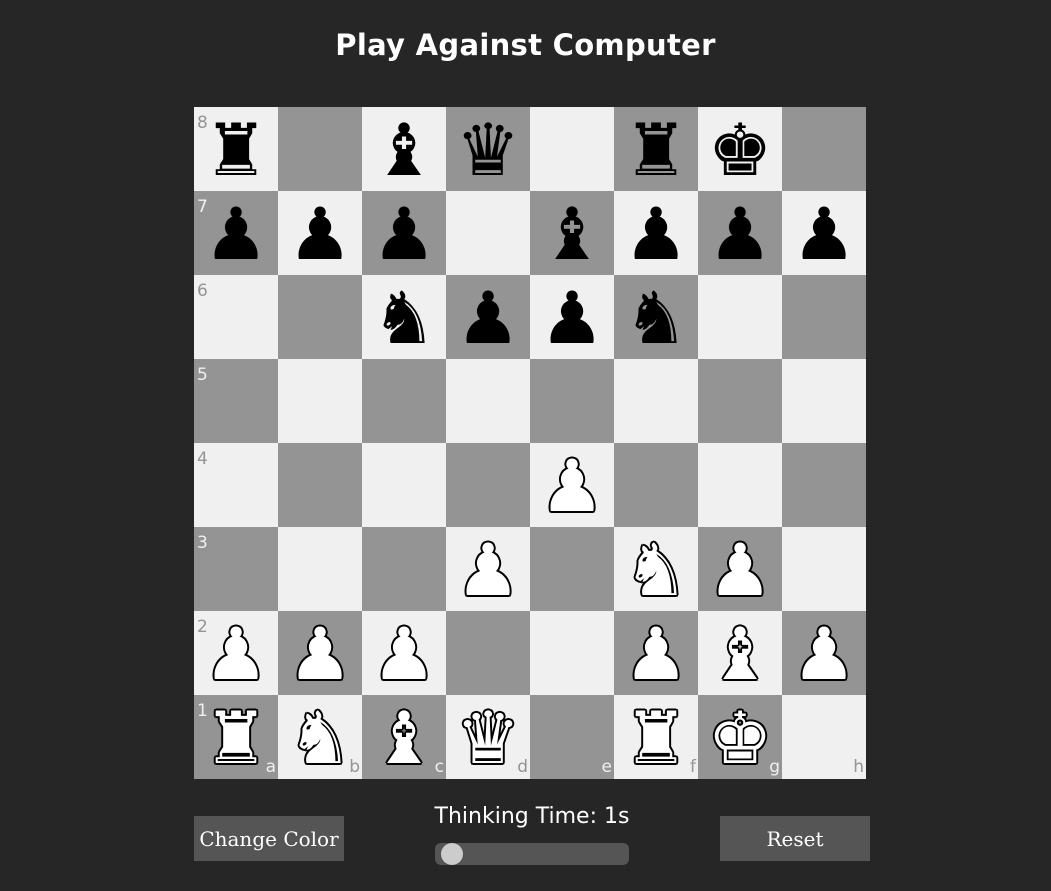 This screenshot has height=891, width=1051. Describe the element at coordinates (795, 838) in the screenshot. I see `reset-button: Reset` at that location.